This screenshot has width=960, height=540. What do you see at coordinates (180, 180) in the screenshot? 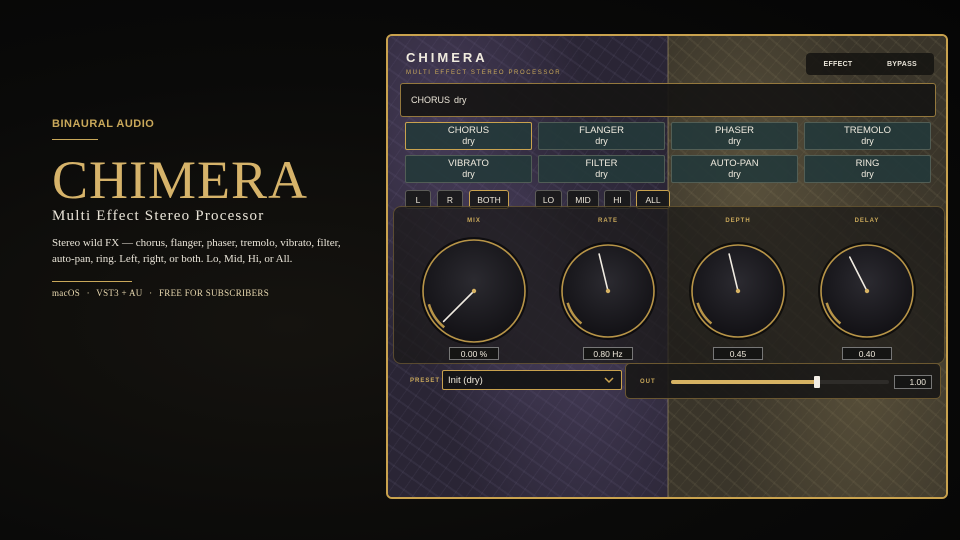
I see `product-title: CHIMERA` at bounding box center [180, 180].